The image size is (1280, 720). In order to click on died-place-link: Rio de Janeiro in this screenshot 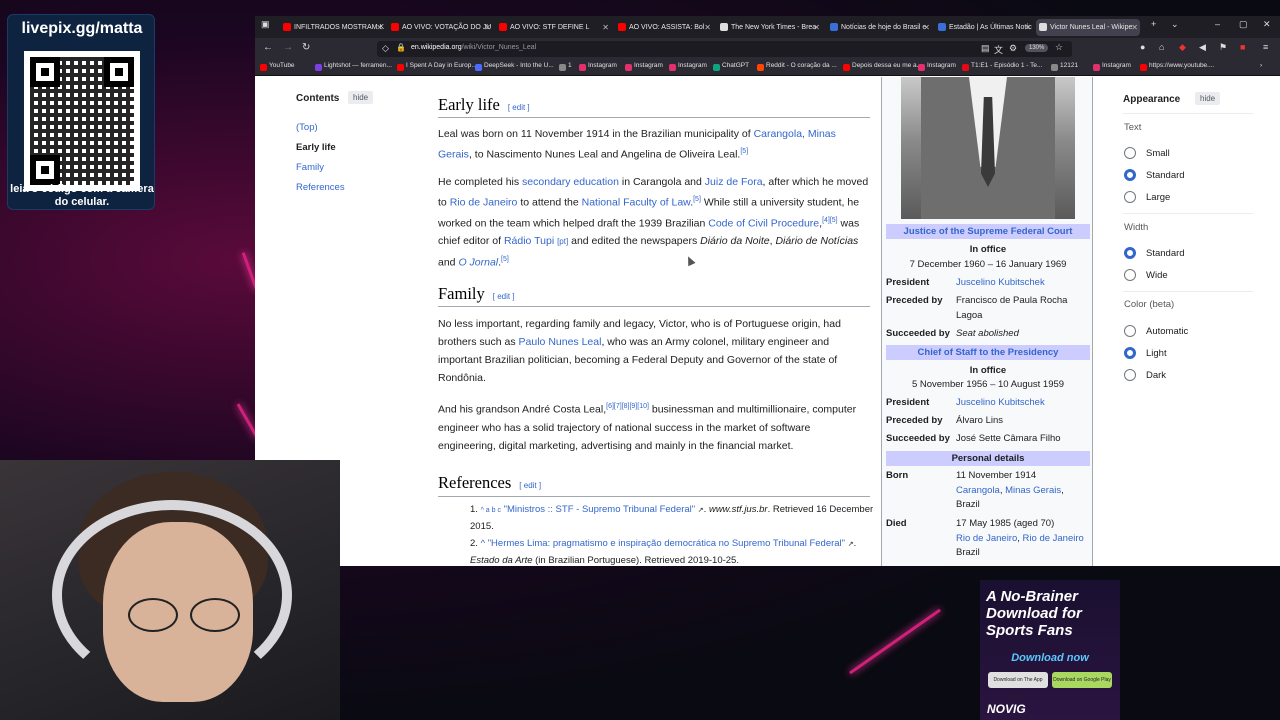, I will do `click(986, 538)`.